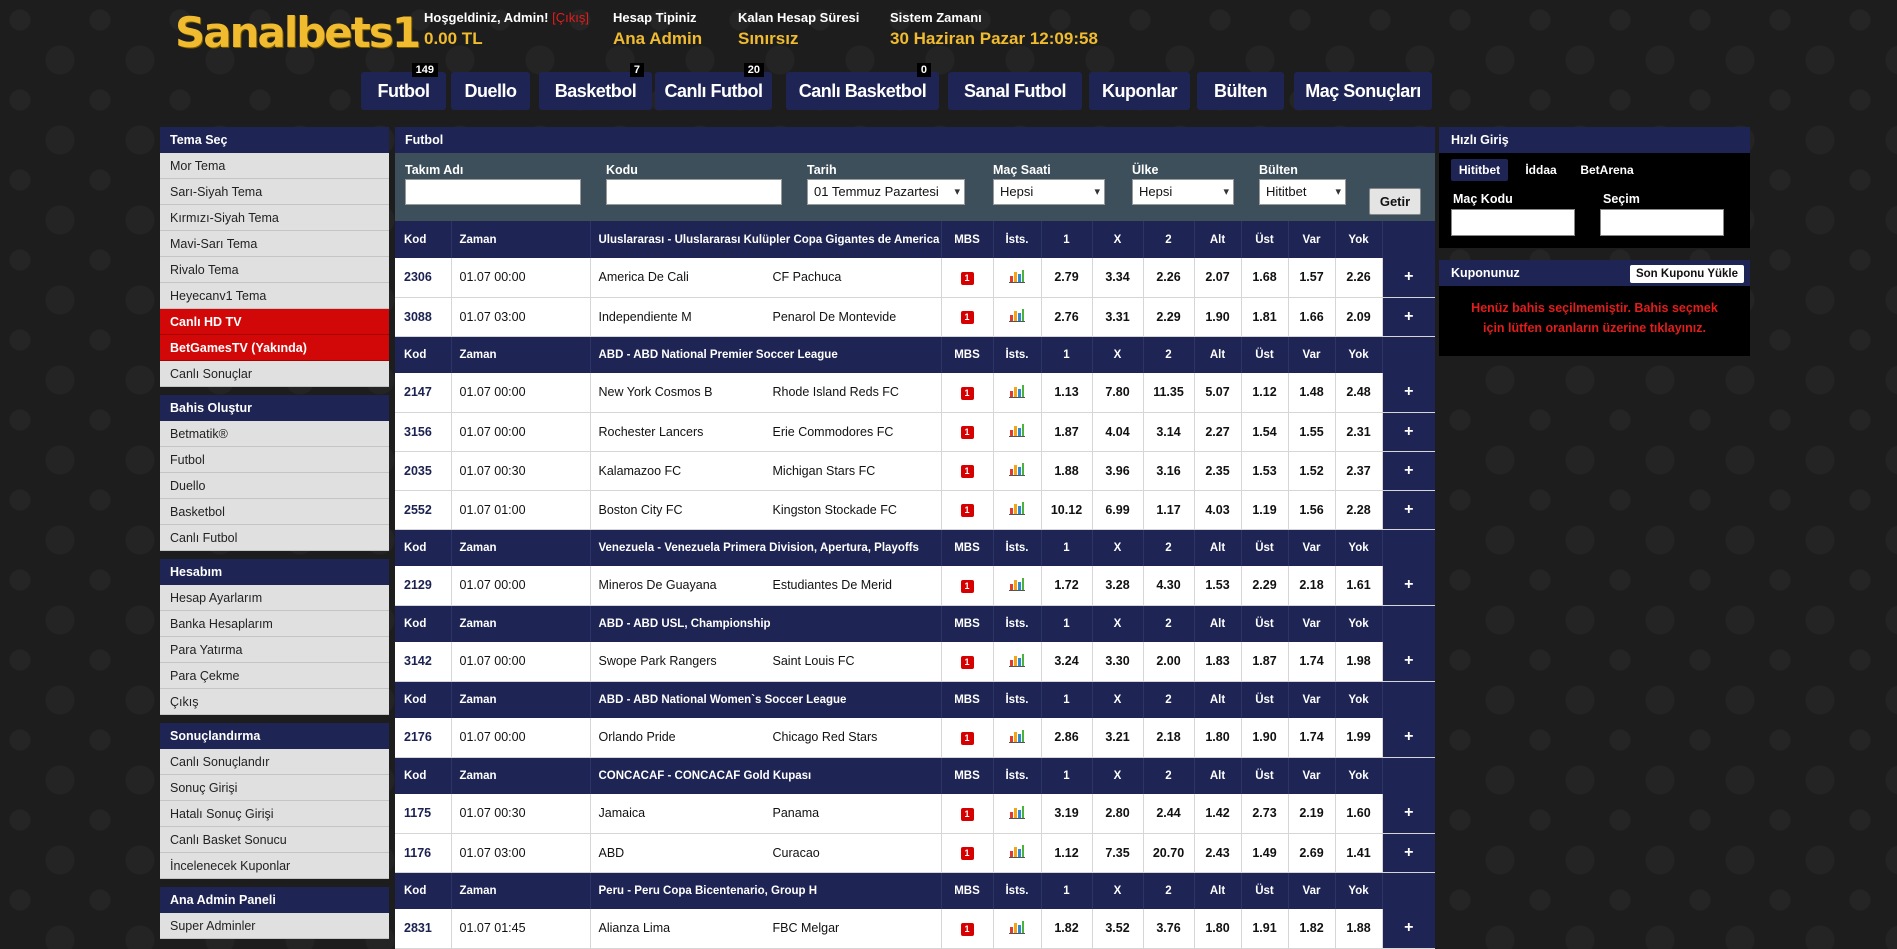 Image resolution: width=1897 pixels, height=949 pixels. I want to click on odd-var: 1.82, so click(1312, 929).